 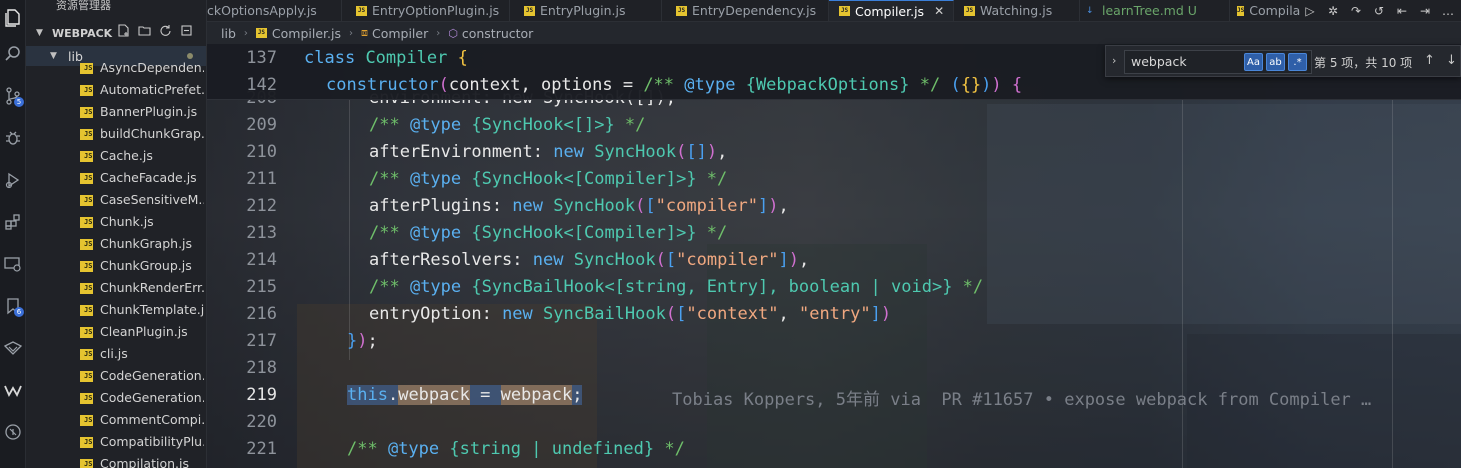 I want to click on breadcrumb-class: Compiler, so click(x=400, y=33).